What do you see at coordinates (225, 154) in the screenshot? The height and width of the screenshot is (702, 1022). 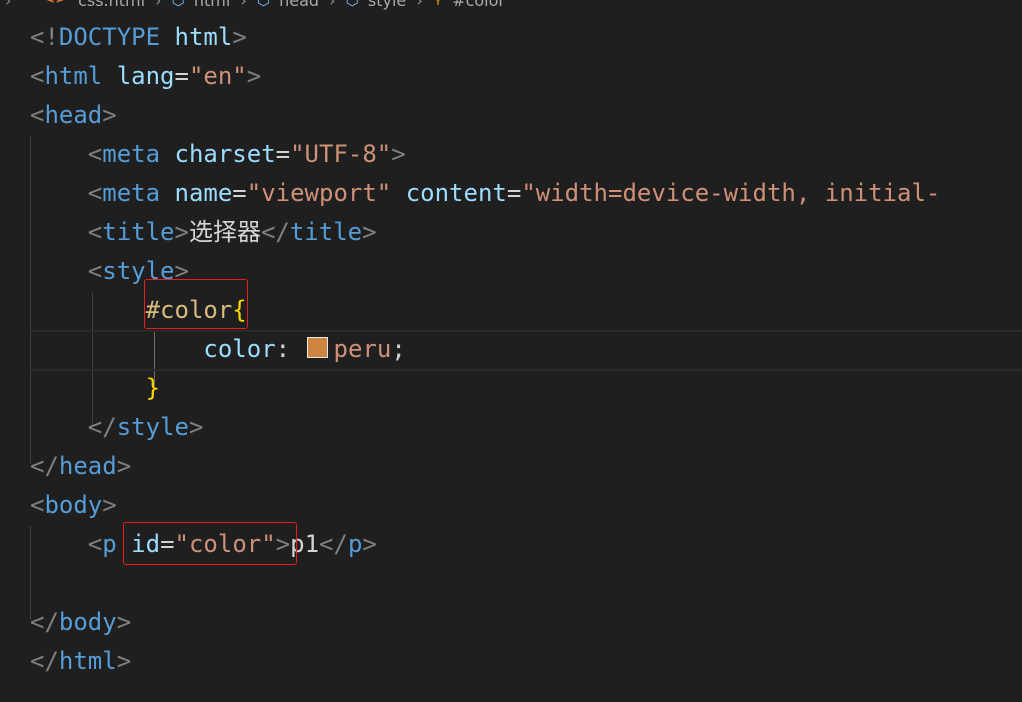 I see `attr-name: charset` at bounding box center [225, 154].